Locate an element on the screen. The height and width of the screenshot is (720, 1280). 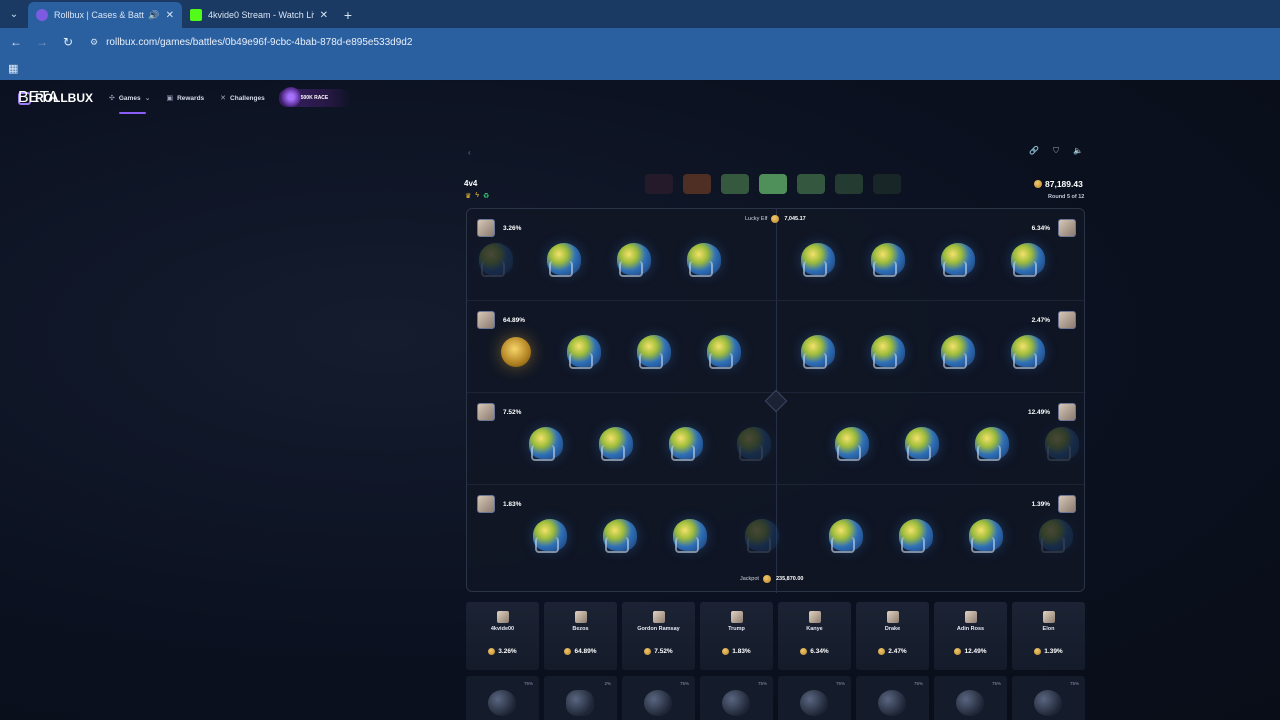
back-arrow-icon: ← is located at coordinates (16, 42).